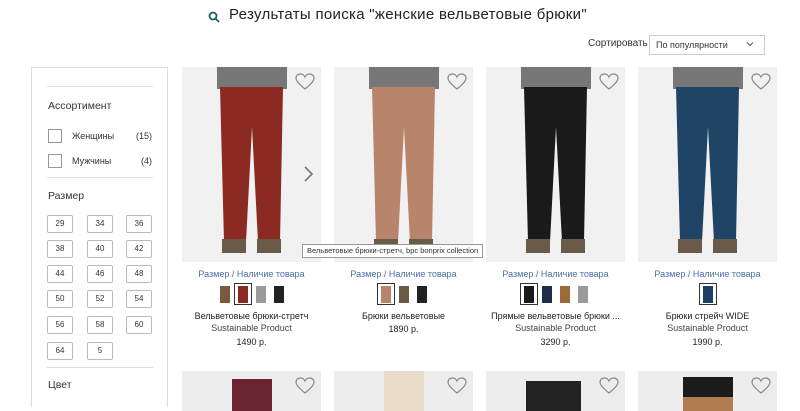 This screenshot has height=411, width=800. What do you see at coordinates (403, 329) in the screenshot?
I see `product-price: 1890 р.` at bounding box center [403, 329].